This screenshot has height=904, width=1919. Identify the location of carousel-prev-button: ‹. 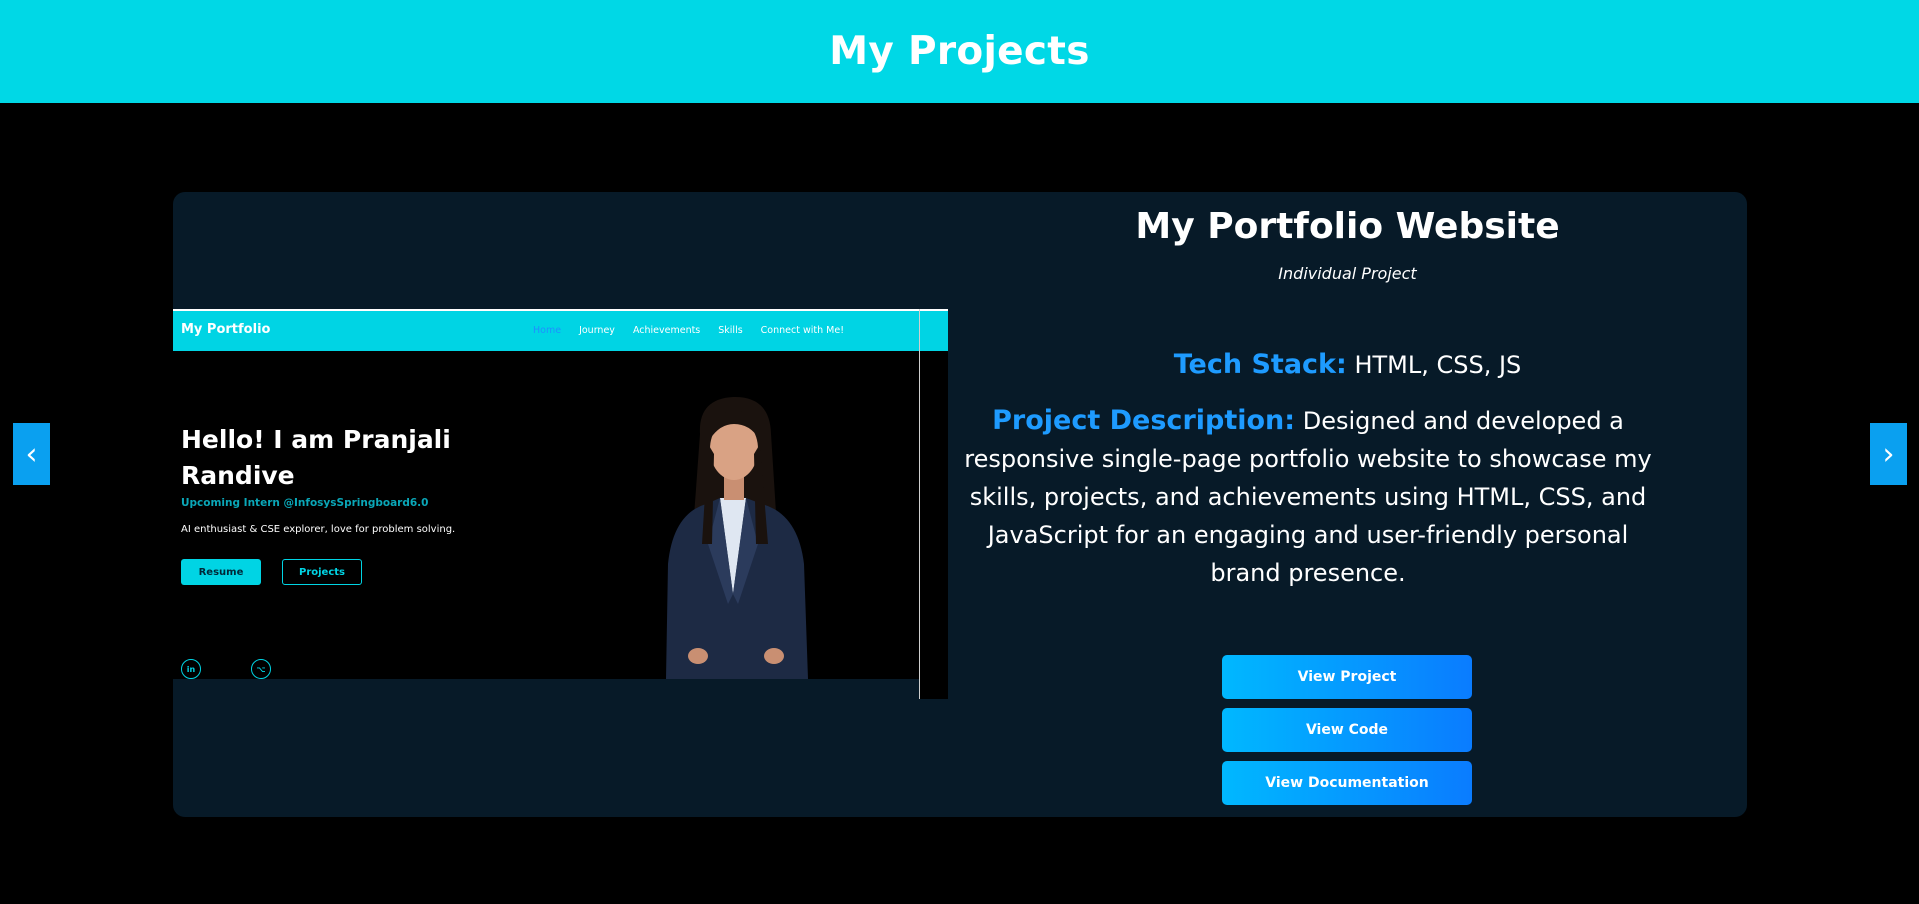
(31, 454).